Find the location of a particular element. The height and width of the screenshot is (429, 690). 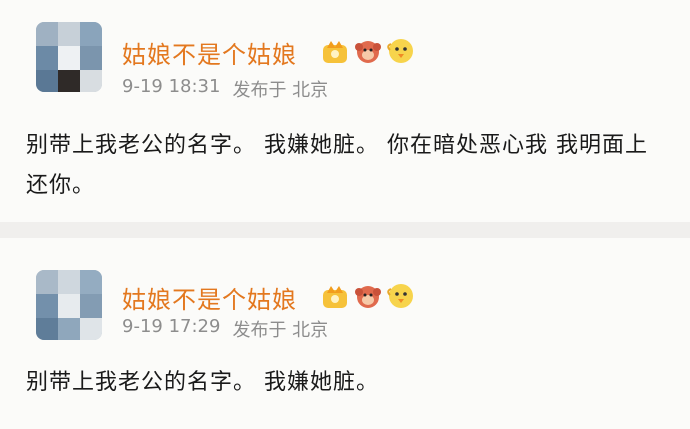

post-meta: 9-19 17:29 发布于 北京 is located at coordinates (225, 329).